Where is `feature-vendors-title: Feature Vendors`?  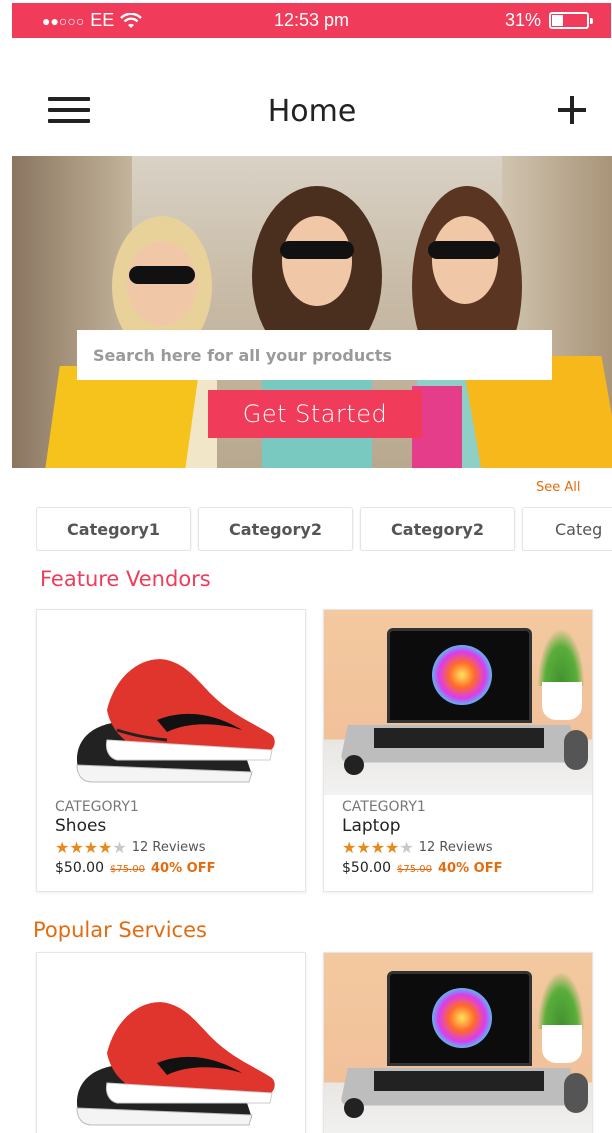
feature-vendors-title: Feature Vendors is located at coordinates (125, 579).